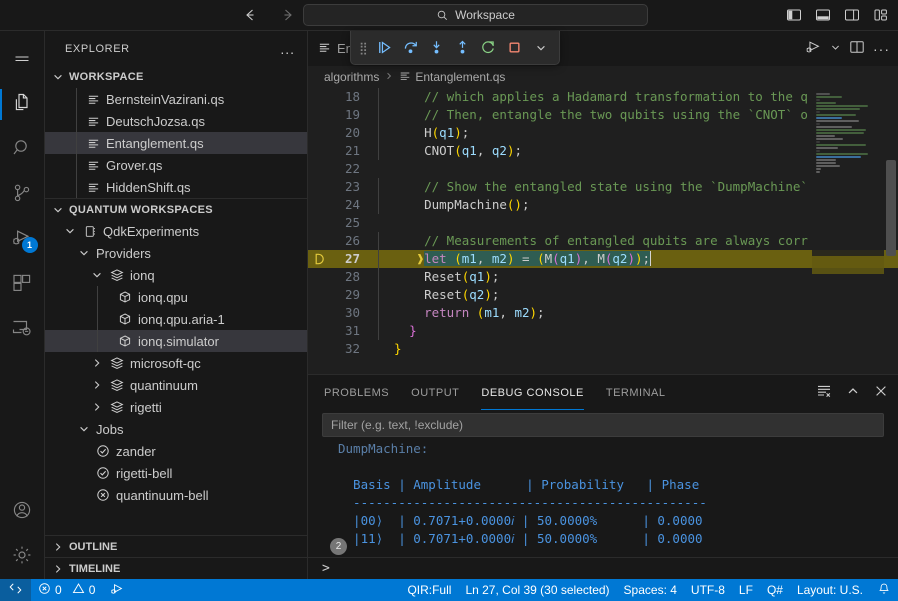  What do you see at coordinates (824, 392) in the screenshot?
I see `clear-console-icon` at bounding box center [824, 392].